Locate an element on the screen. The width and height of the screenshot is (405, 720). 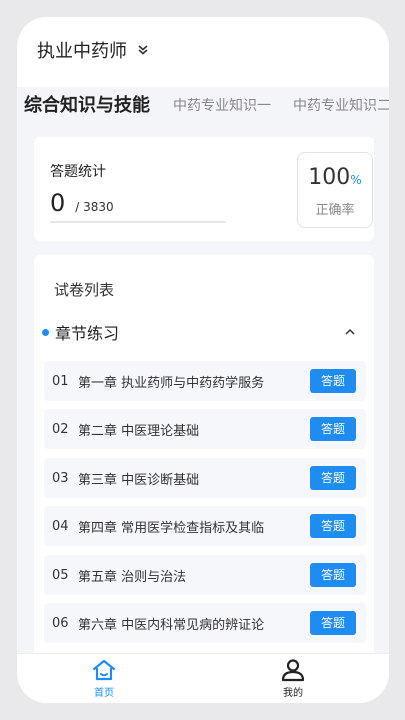
exam-selector: 执业中药师 is located at coordinates (93, 50).